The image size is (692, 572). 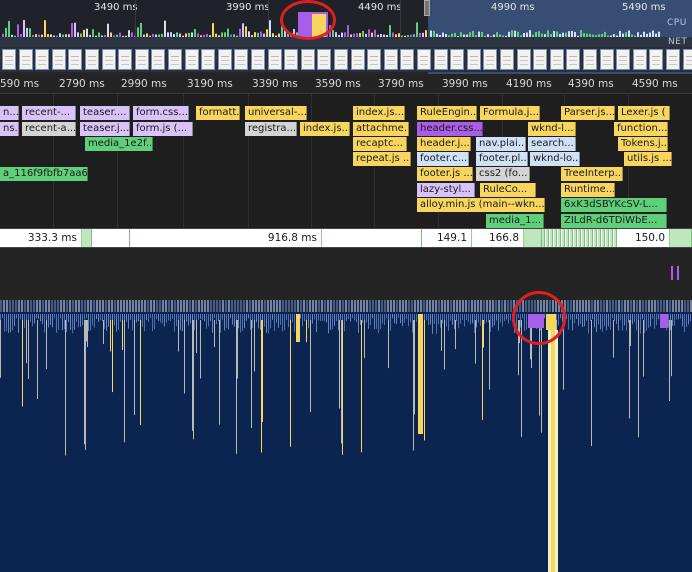 What do you see at coordinates (447, 245) in the screenshot?
I see `frame-duration: 149.1 ms` at bounding box center [447, 245].